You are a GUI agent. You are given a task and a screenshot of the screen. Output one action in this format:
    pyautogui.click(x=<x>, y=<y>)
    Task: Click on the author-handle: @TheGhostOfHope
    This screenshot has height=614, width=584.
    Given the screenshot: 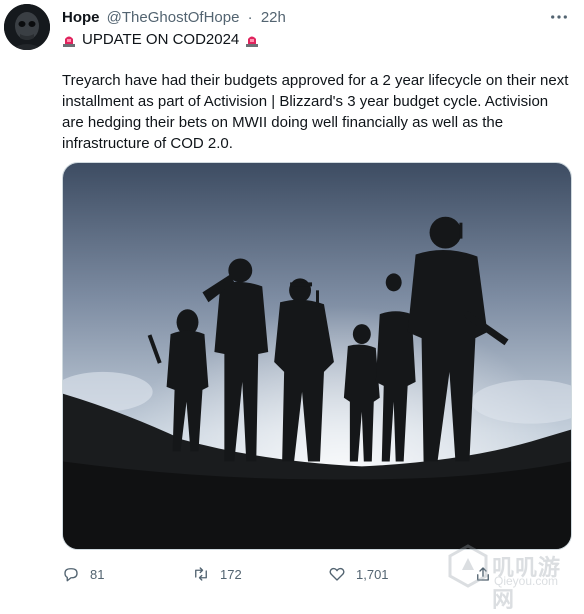 What is the action you would take?
    pyautogui.click(x=173, y=17)
    